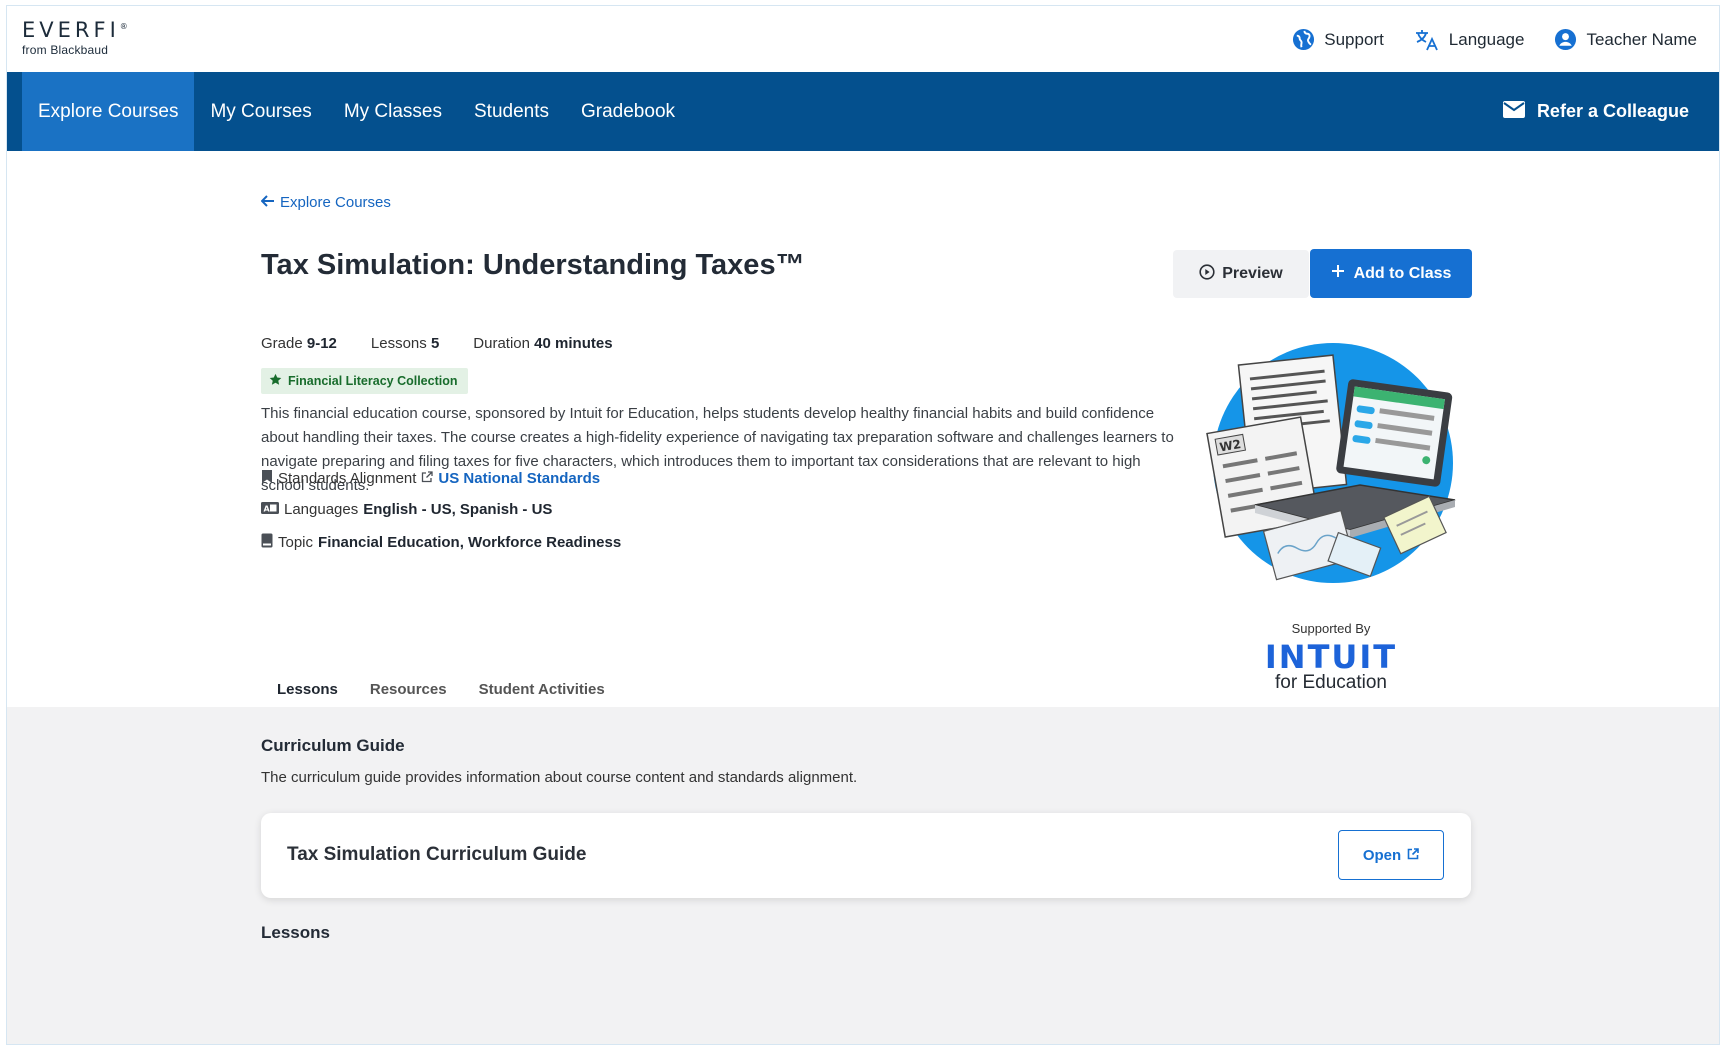 Image resolution: width=1721 pixels, height=1050 pixels. Describe the element at coordinates (267, 202) in the screenshot. I see `arrow-left-icon` at that location.